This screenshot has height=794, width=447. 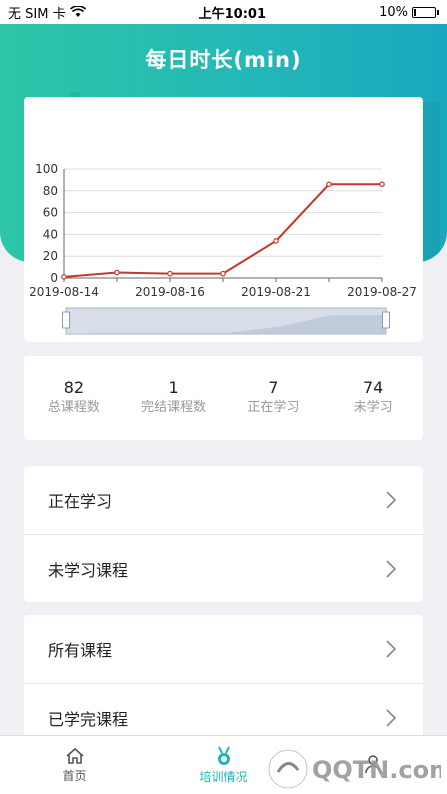 I want to click on x-tick-label: 2019-08-16, so click(x=170, y=292).